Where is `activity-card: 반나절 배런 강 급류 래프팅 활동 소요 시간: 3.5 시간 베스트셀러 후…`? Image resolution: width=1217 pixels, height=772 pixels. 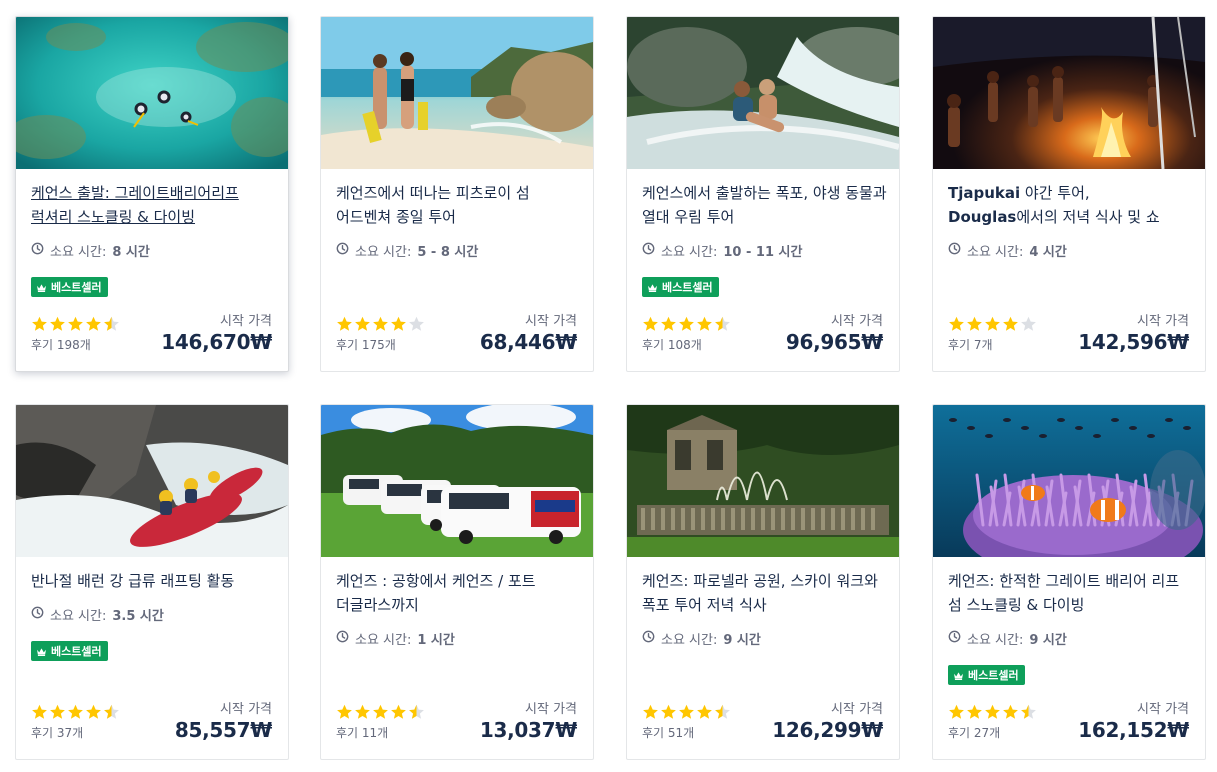 activity-card: 반나절 배런 강 급류 래프팅 활동 소요 시간: 3.5 시간 베스트셀러 후… is located at coordinates (152, 582).